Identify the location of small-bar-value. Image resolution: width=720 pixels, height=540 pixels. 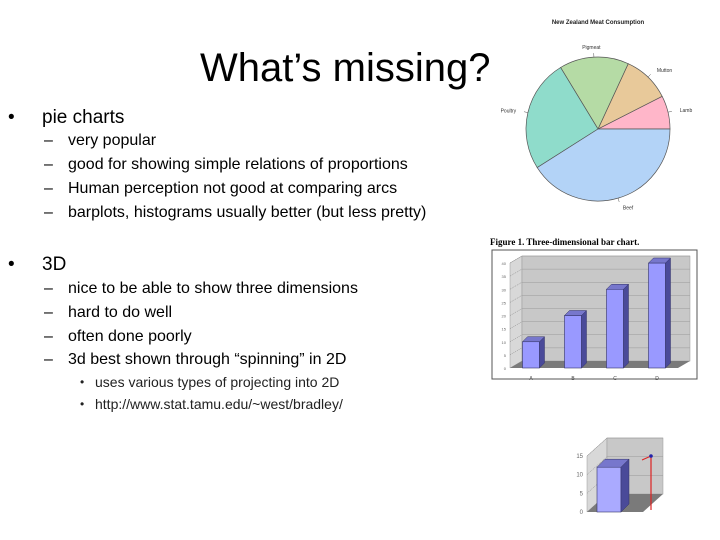
(609, 489).